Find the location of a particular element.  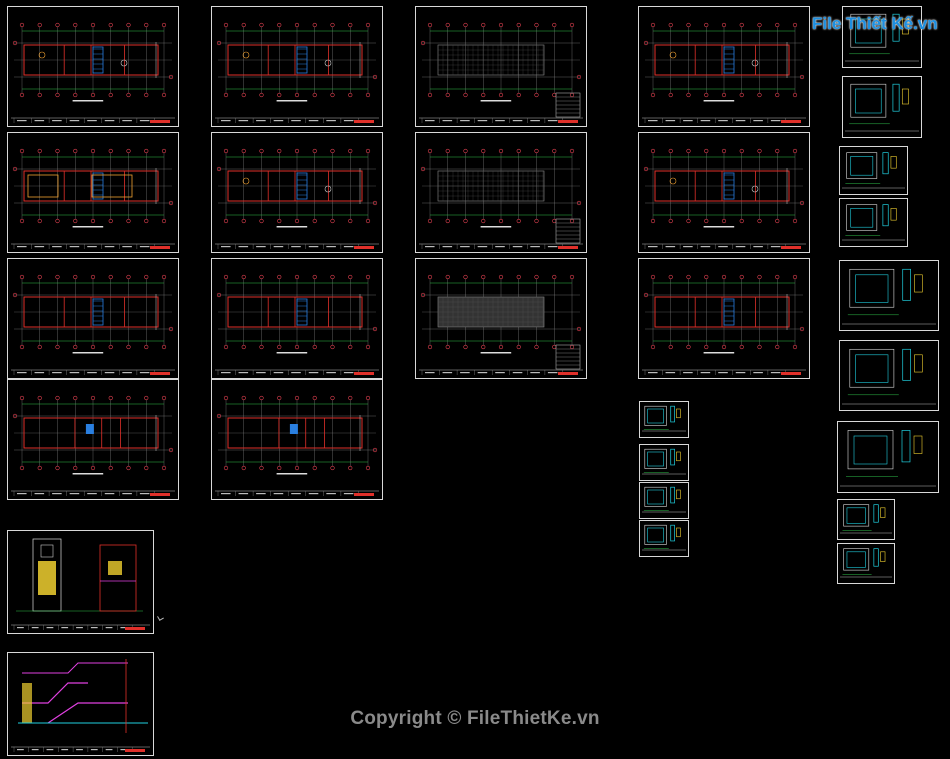

drawing-sheet-elevation is located at coordinates (80, 582).